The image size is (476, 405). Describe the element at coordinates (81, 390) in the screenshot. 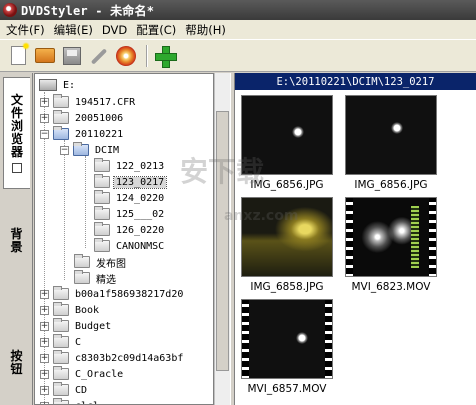

I see `tree-label: CD` at that location.